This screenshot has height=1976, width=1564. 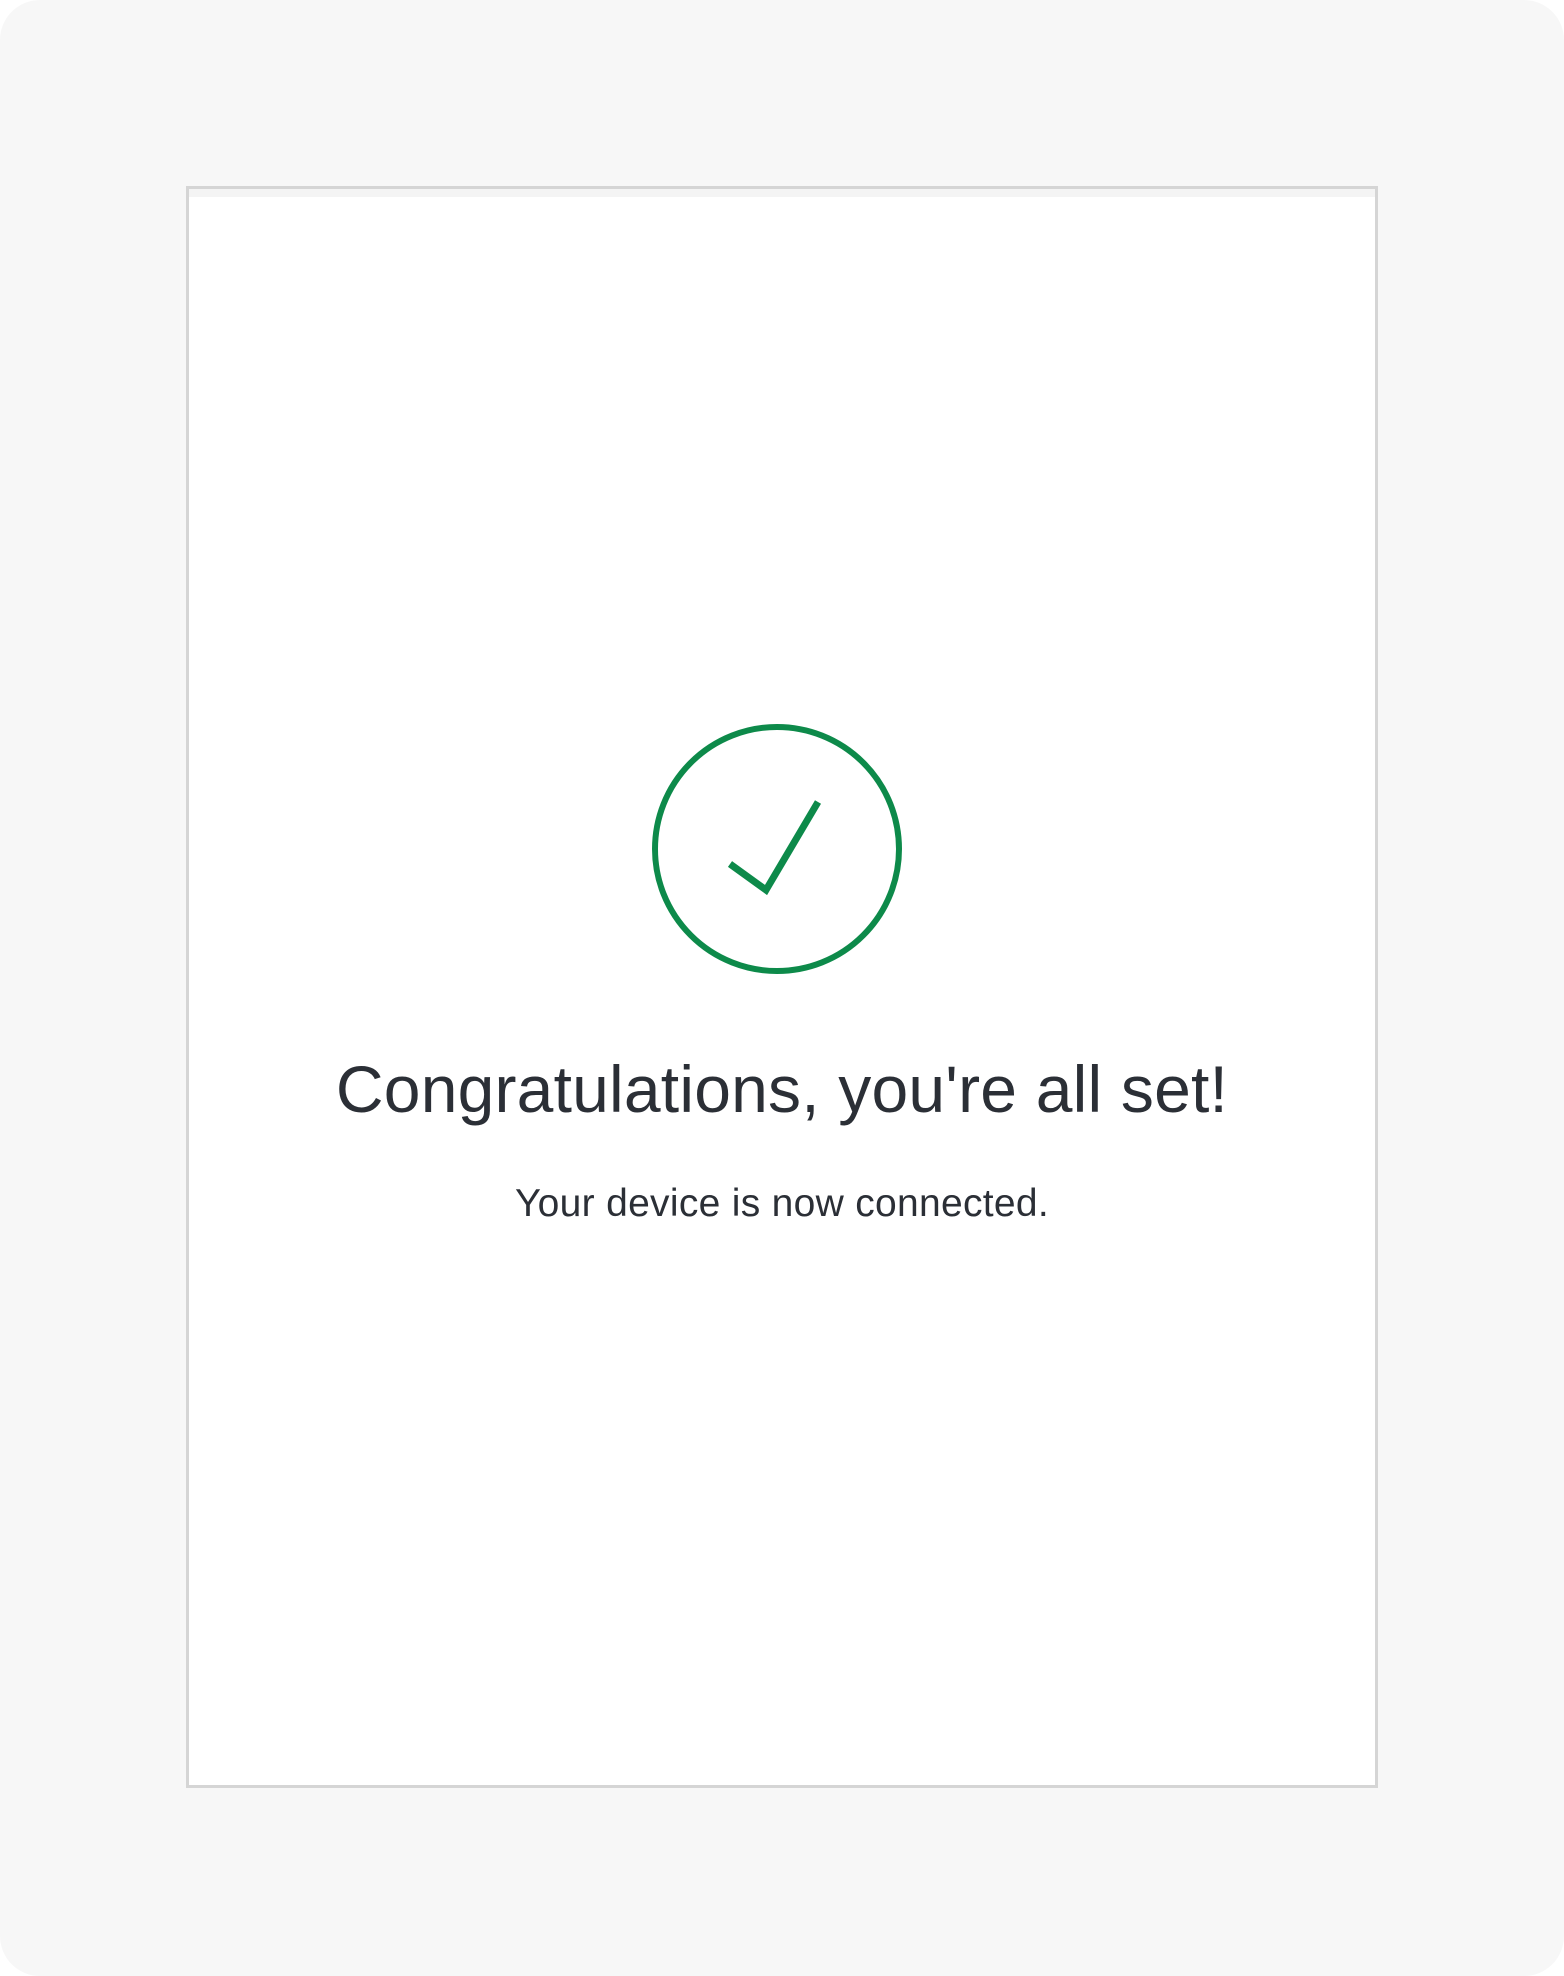 What do you see at coordinates (782, 1203) in the screenshot?
I see `success-message: Your device is now connected.` at bounding box center [782, 1203].